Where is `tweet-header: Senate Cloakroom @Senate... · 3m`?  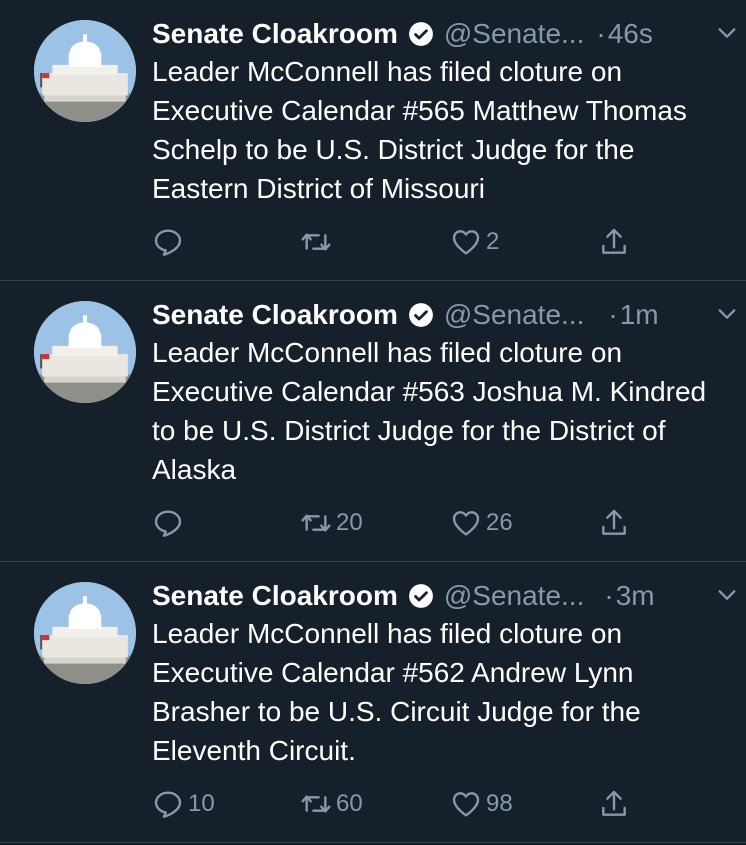
tweet-header: Senate Cloakroom @Senate... · 3m is located at coordinates (439, 596).